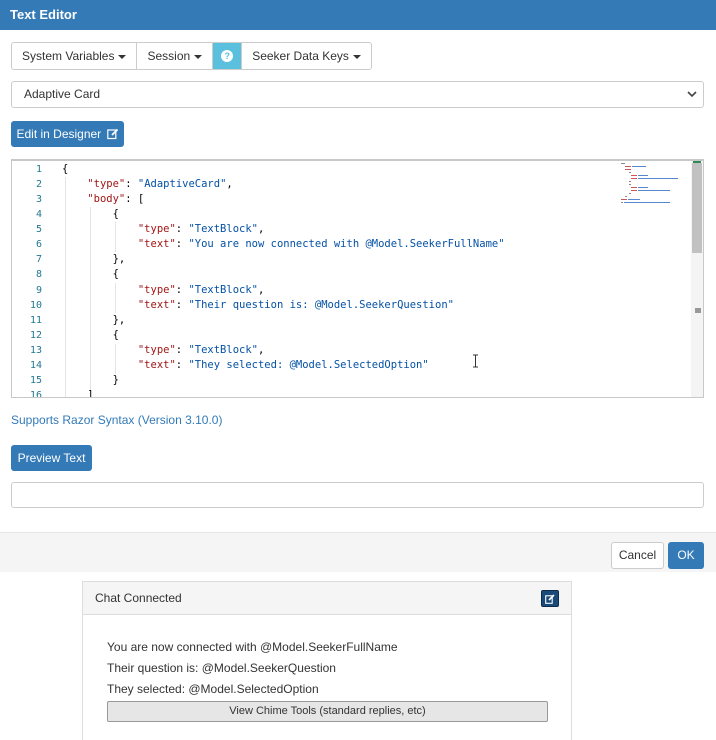  I want to click on system-variables-dropdown: System Variables, so click(75, 56).